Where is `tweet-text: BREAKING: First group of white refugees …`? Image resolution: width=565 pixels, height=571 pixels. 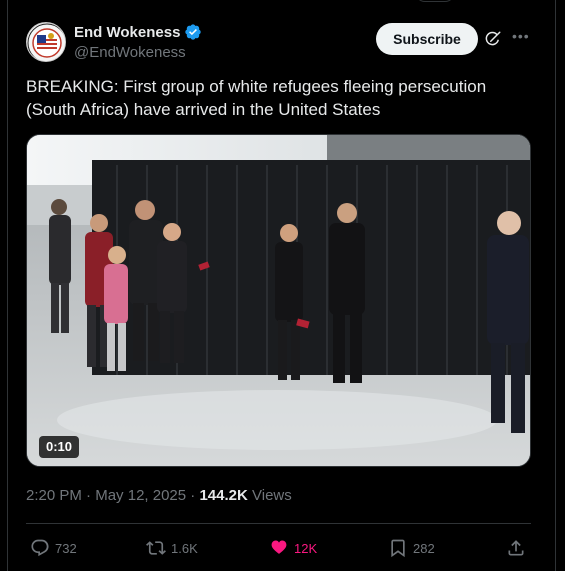
tweet-text: BREAKING: First group of white refugees … is located at coordinates (256, 98).